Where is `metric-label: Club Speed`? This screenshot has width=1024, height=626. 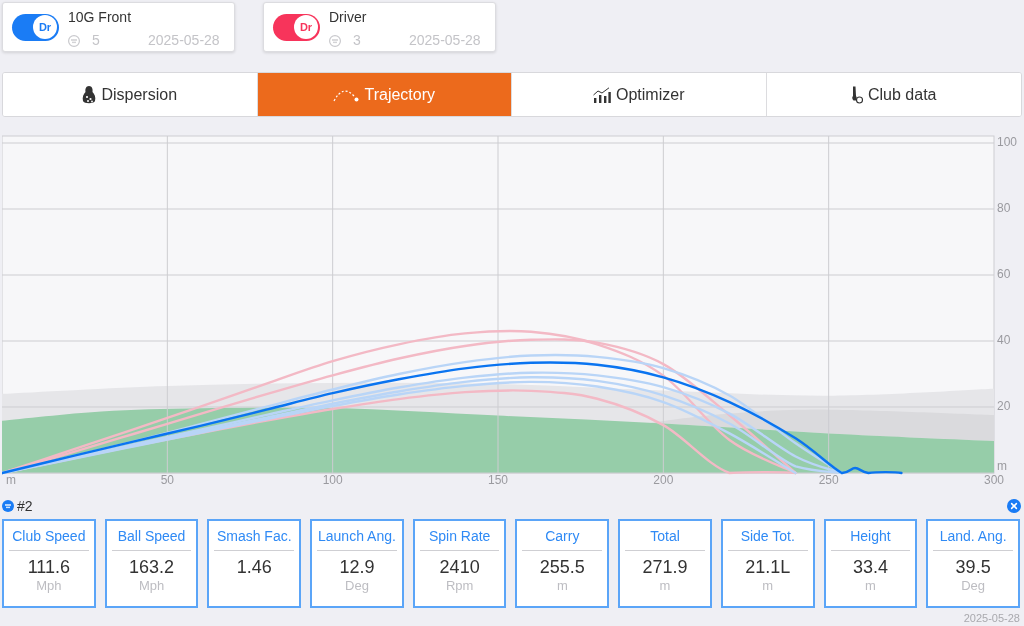
metric-label: Club Speed is located at coordinates (49, 536).